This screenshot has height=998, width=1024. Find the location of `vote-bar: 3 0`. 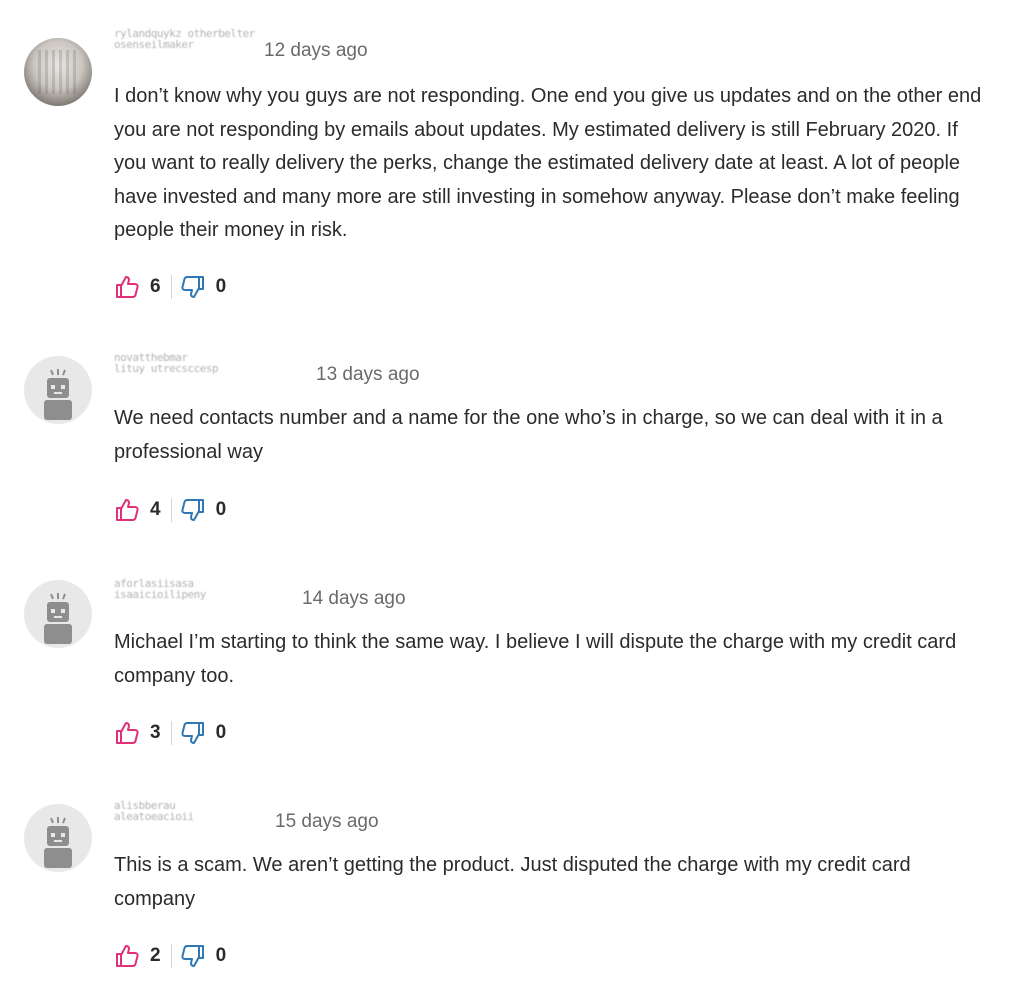

vote-bar: 3 0 is located at coordinates (170, 733).